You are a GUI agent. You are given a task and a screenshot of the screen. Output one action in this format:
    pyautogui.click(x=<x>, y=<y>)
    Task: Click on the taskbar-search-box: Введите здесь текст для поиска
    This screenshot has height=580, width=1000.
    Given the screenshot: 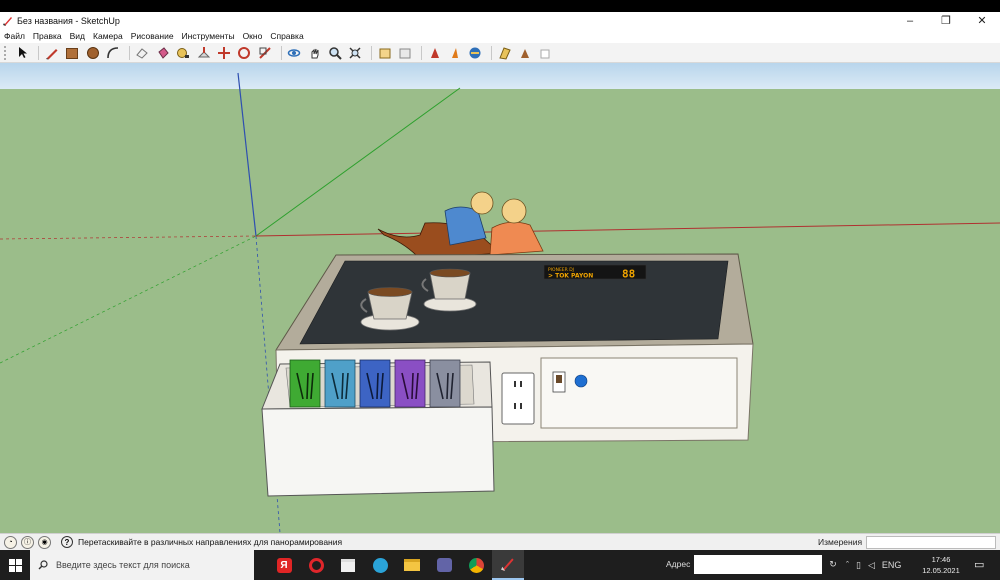 What is the action you would take?
    pyautogui.click(x=142, y=565)
    